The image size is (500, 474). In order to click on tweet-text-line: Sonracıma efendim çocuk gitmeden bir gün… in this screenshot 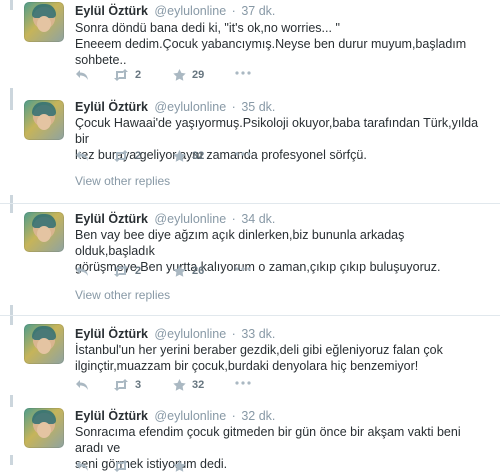, I will do `click(268, 440)`.